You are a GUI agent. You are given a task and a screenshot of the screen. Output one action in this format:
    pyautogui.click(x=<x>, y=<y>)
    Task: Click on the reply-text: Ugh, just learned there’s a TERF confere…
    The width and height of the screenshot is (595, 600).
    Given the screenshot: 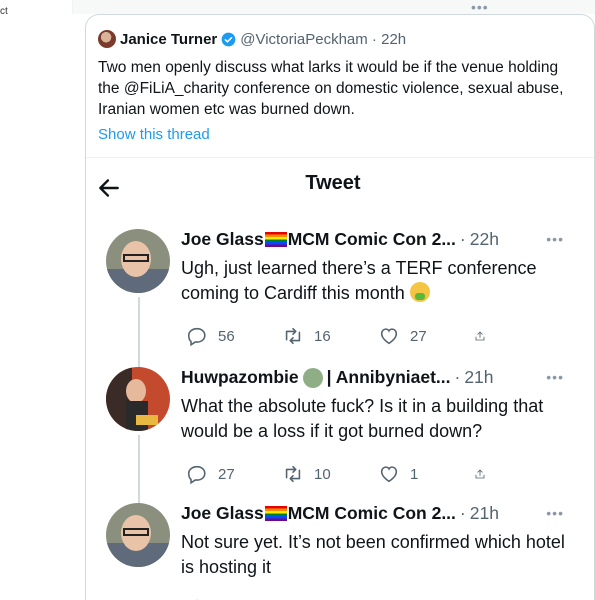 What is the action you would take?
    pyautogui.click(x=381, y=281)
    